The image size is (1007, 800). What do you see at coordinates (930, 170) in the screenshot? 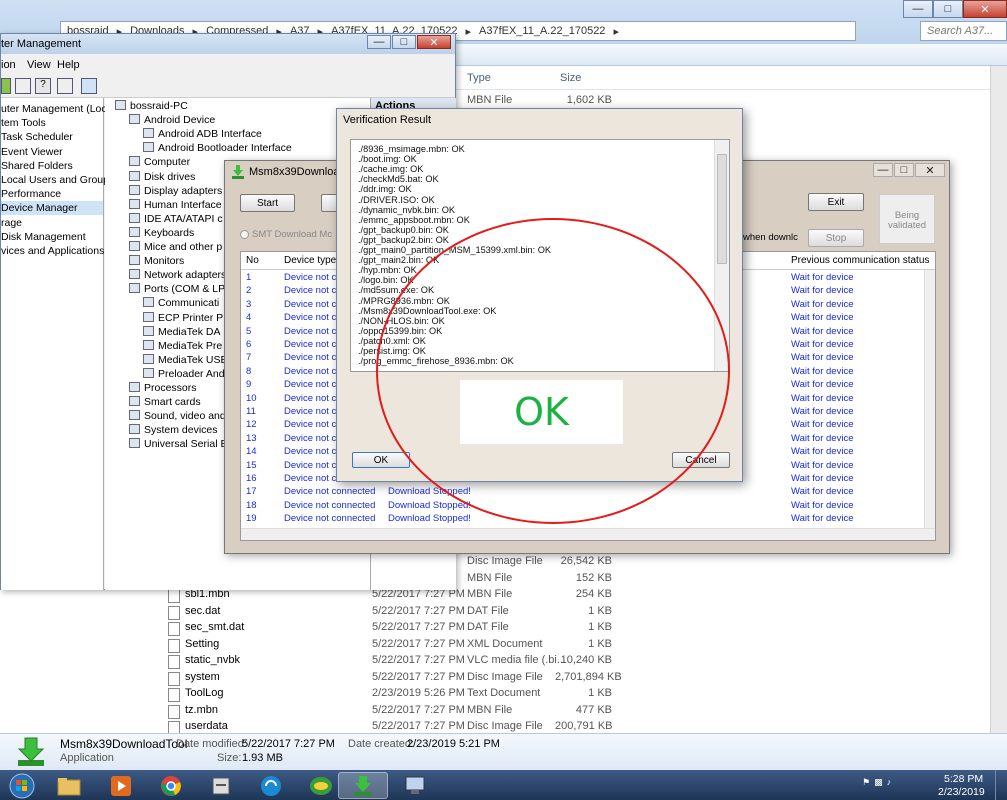
I see `dl-close-button: ✕` at bounding box center [930, 170].